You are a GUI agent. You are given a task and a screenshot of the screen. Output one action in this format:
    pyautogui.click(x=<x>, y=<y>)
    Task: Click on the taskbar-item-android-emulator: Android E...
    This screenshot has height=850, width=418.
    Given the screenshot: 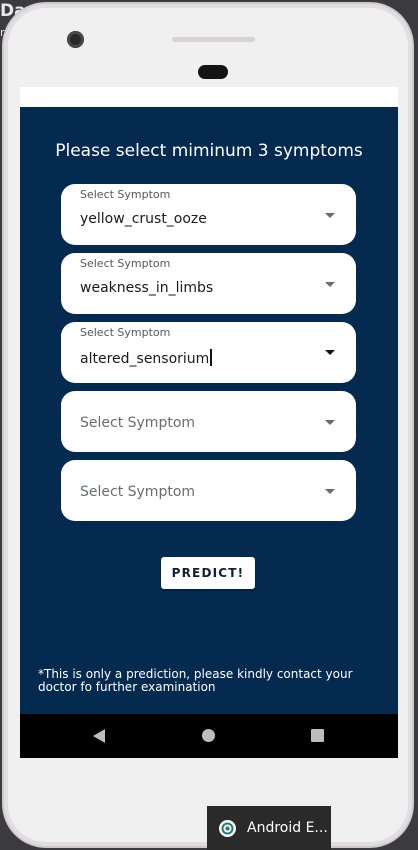 What is the action you would take?
    pyautogui.click(x=269, y=828)
    